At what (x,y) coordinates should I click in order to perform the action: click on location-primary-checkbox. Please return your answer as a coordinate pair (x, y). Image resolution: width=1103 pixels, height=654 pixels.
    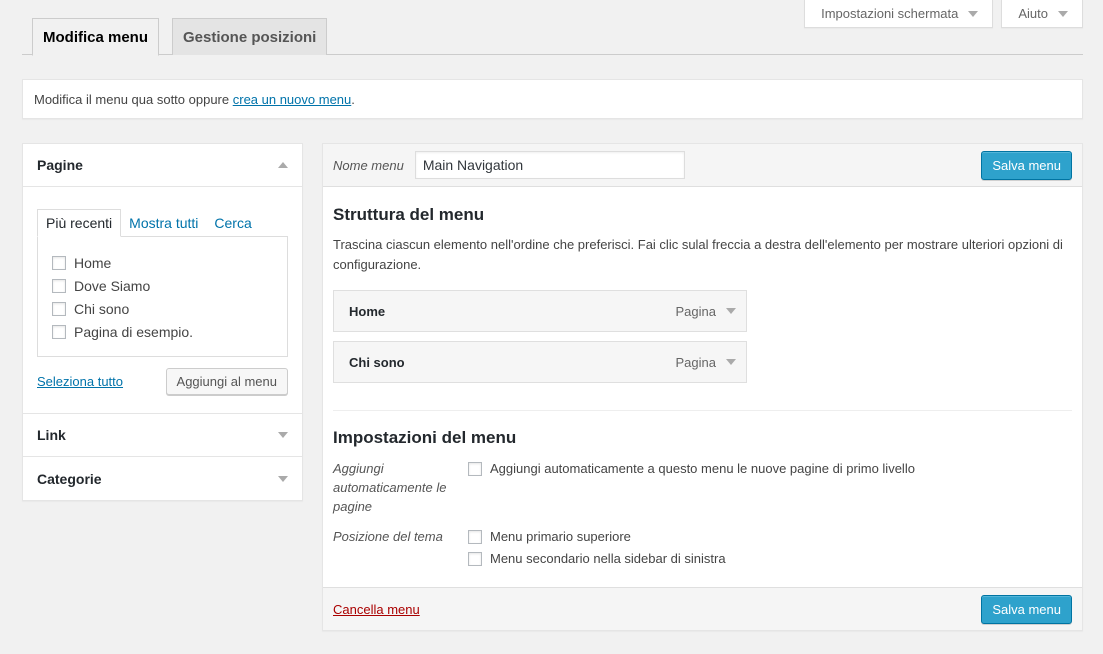
    Looking at the image, I should click on (475, 536).